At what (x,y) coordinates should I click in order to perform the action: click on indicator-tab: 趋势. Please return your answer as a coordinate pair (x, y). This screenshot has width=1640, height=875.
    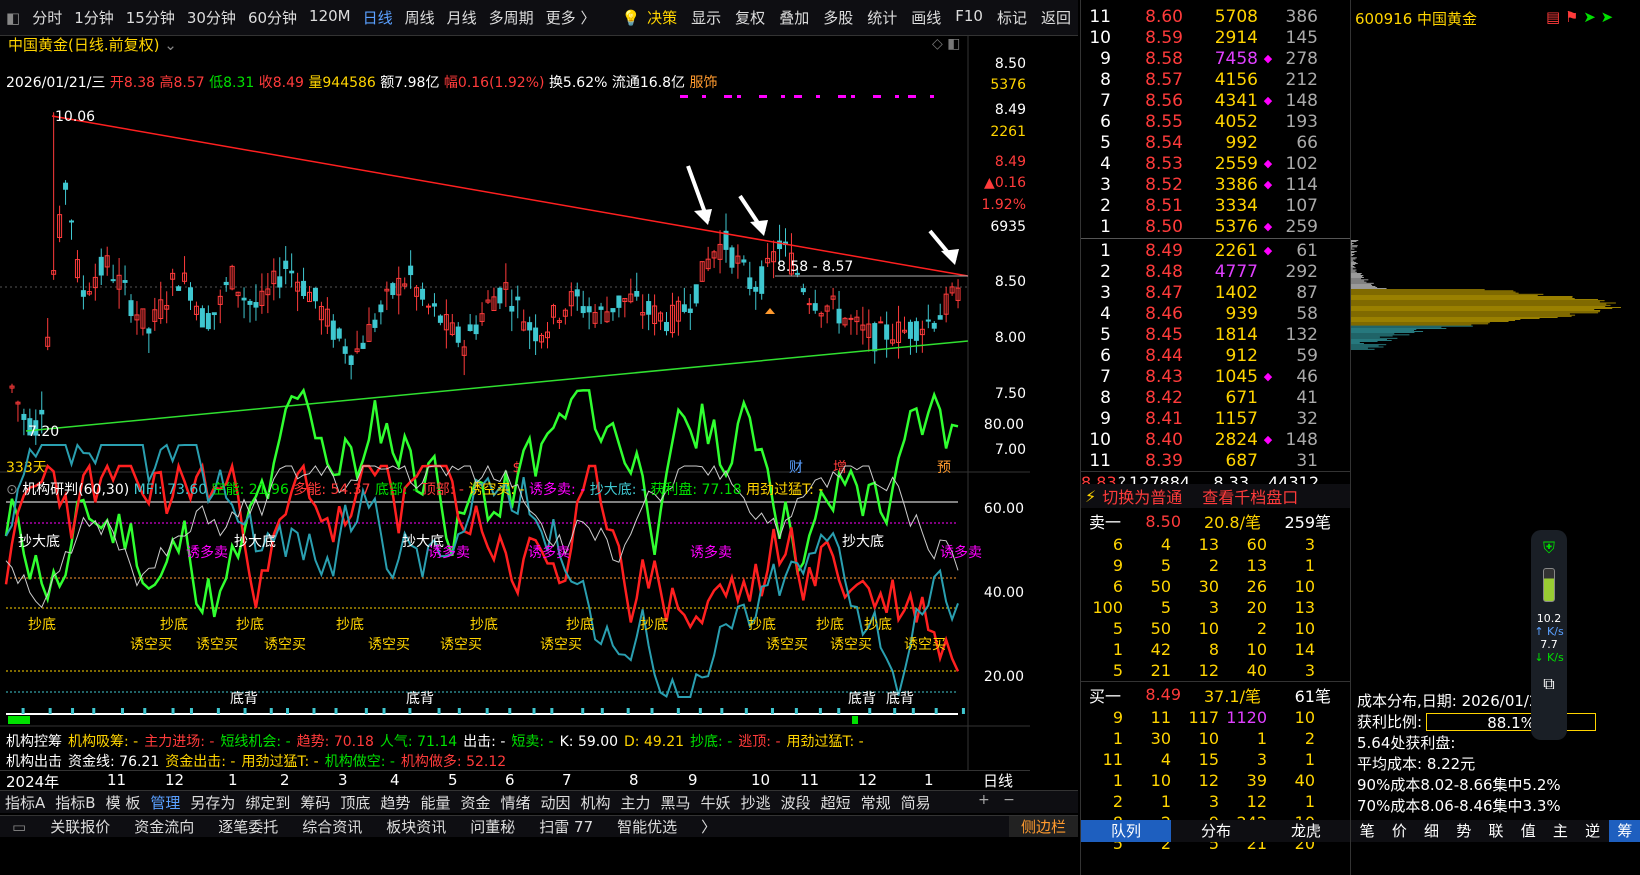
    Looking at the image, I should click on (395, 802).